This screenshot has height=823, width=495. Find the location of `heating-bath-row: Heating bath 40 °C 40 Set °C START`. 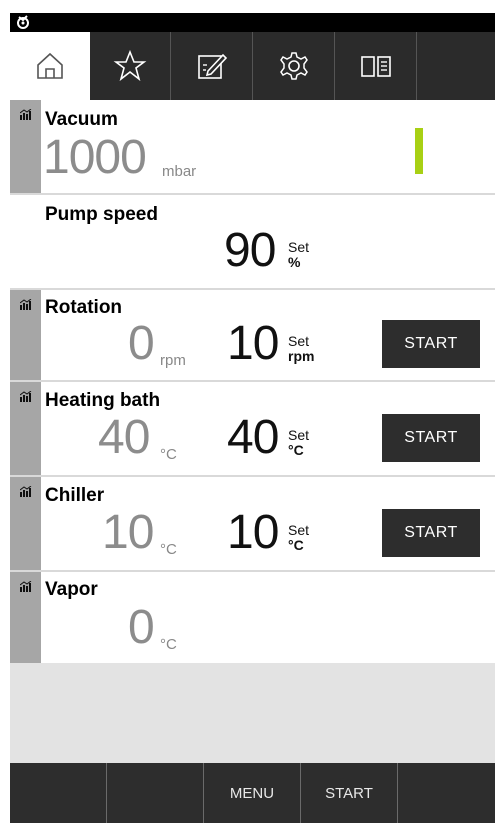

heating-bath-row: Heating bath 40 °C 40 Set °C START is located at coordinates (252, 429).